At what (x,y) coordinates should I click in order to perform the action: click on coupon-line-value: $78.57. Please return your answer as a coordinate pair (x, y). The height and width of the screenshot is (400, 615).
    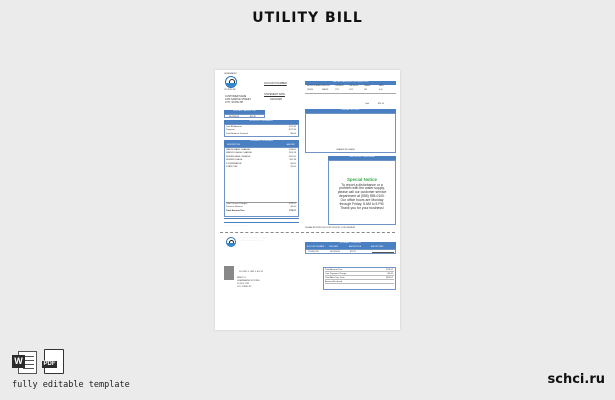
    Looking at the image, I should click on (389, 270).